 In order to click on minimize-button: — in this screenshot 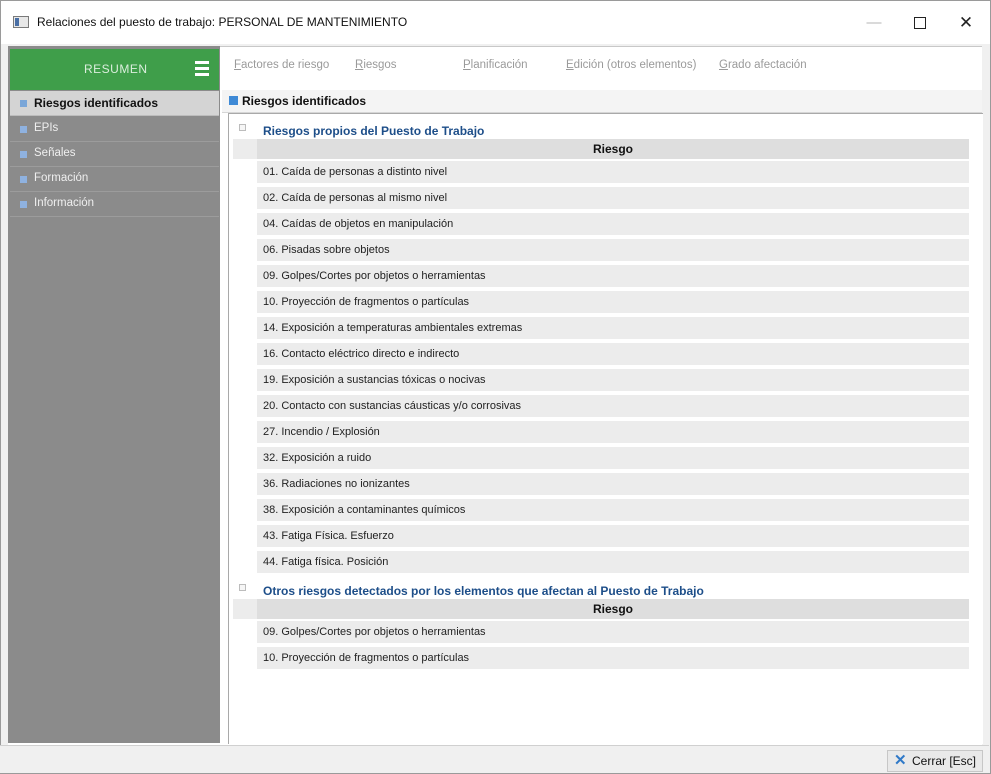, I will do `click(874, 22)`.